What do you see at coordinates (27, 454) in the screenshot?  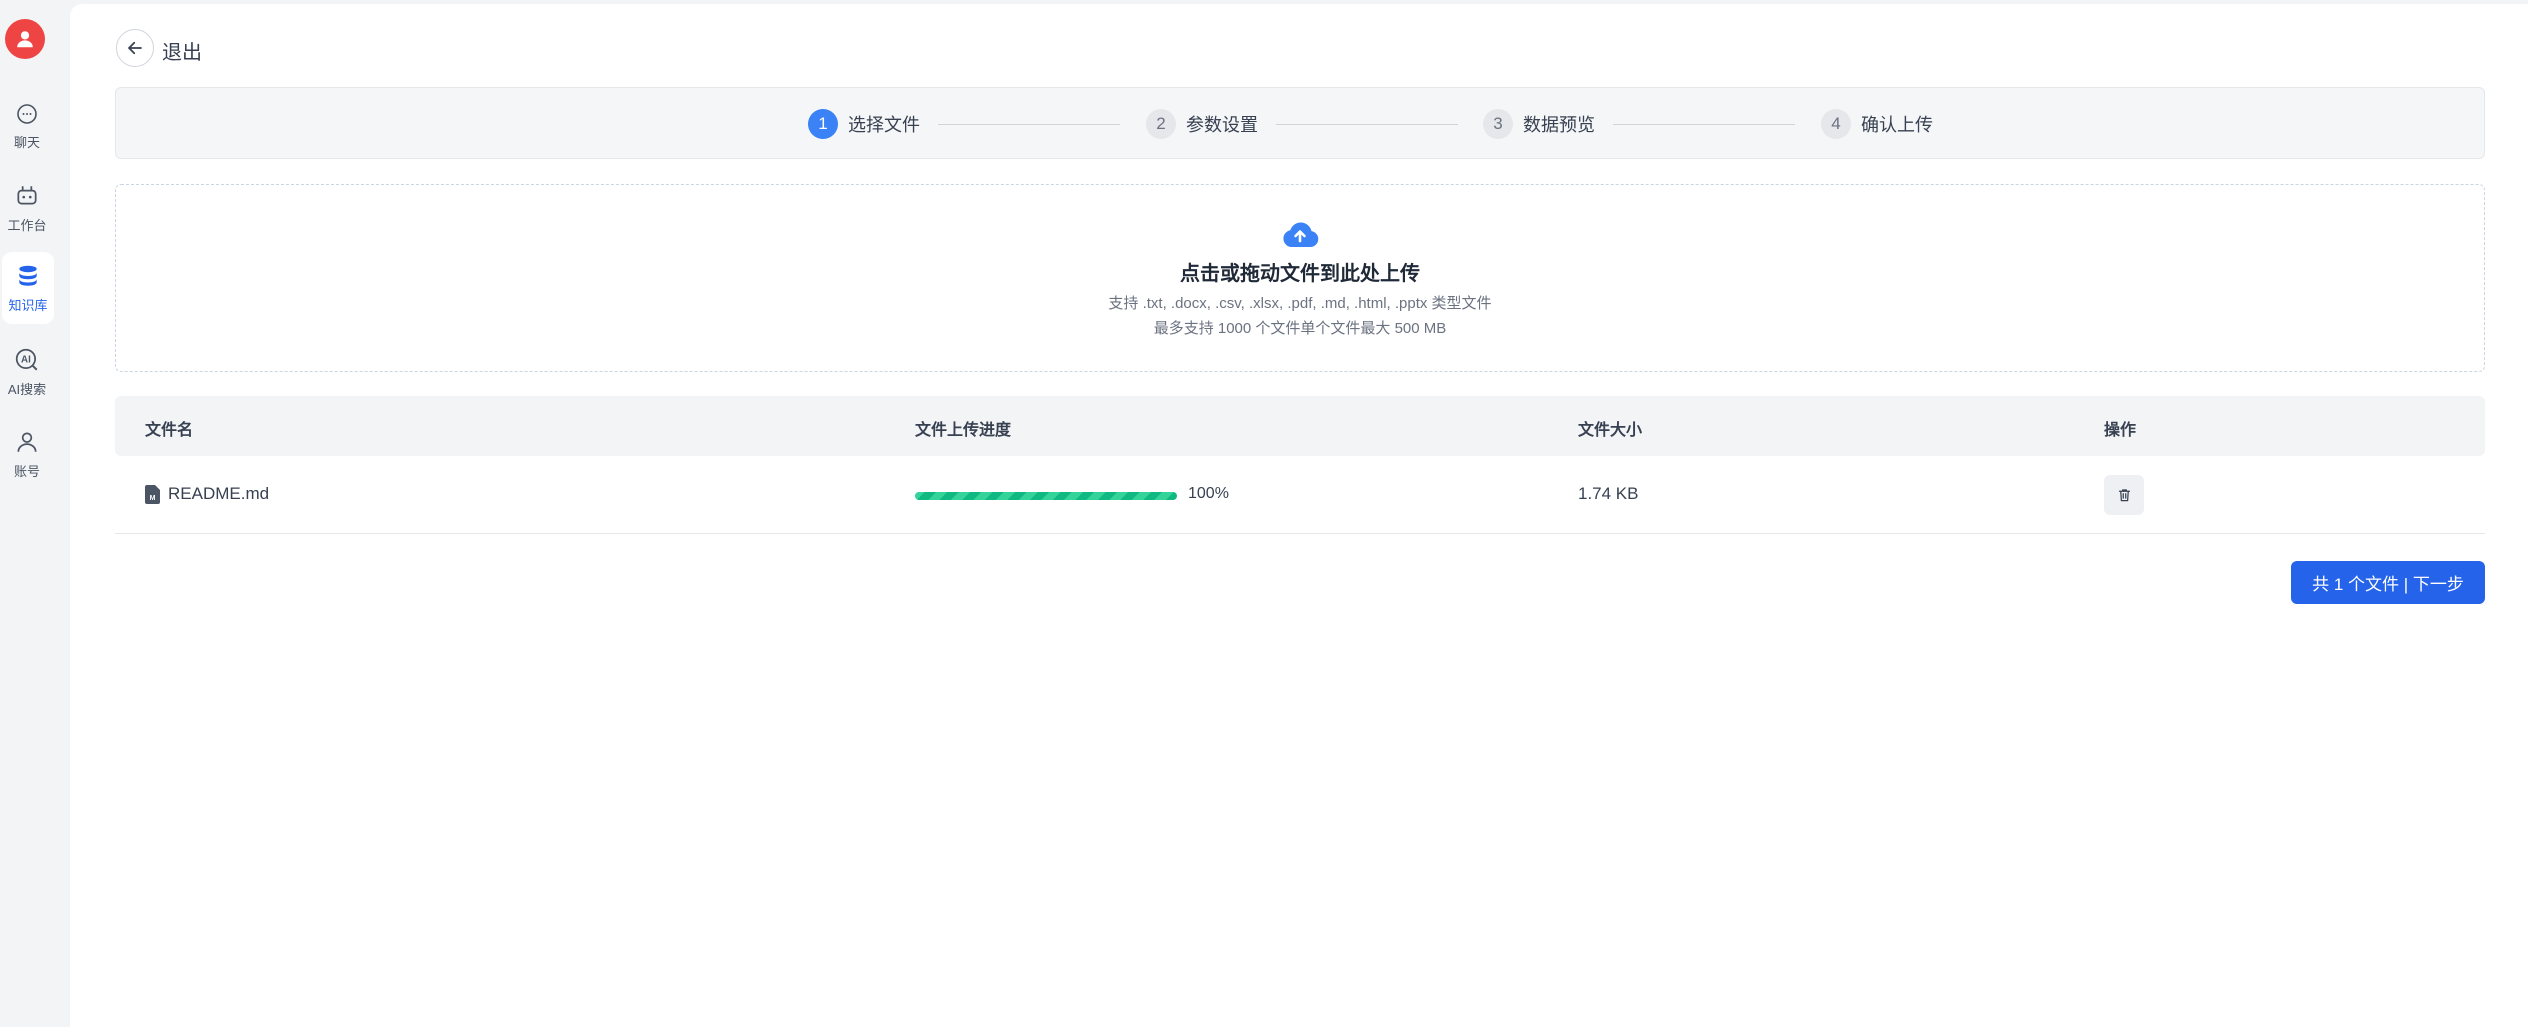 I see `sidebar-item-account: 账号` at bounding box center [27, 454].